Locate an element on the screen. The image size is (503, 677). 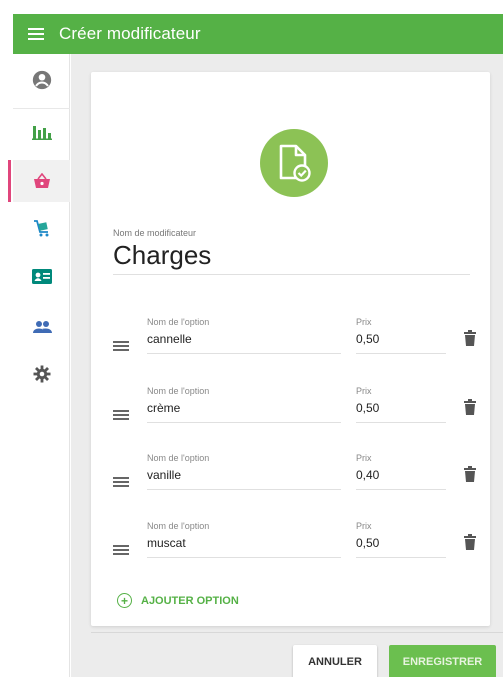
bar-chart-icon is located at coordinates (41, 132).